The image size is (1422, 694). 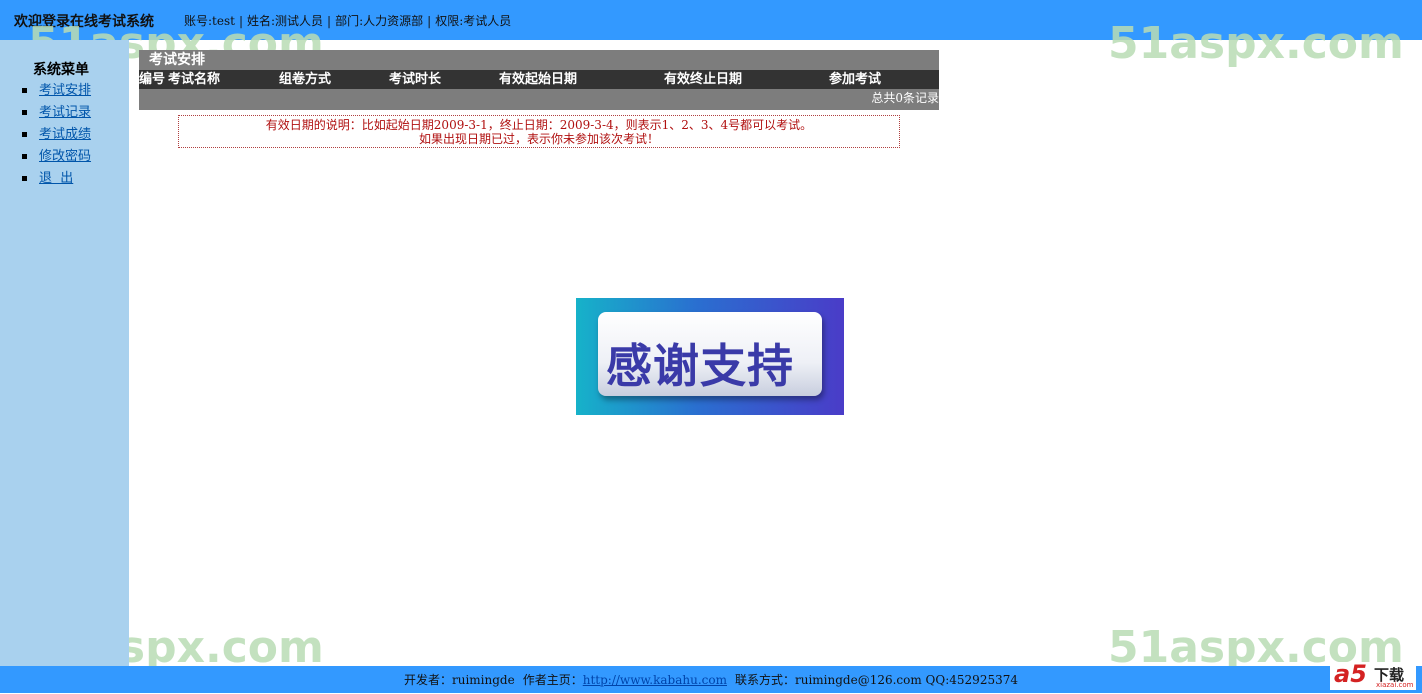 I want to click on sidebar-item-exam-schedule: 考试安排, so click(x=56, y=91).